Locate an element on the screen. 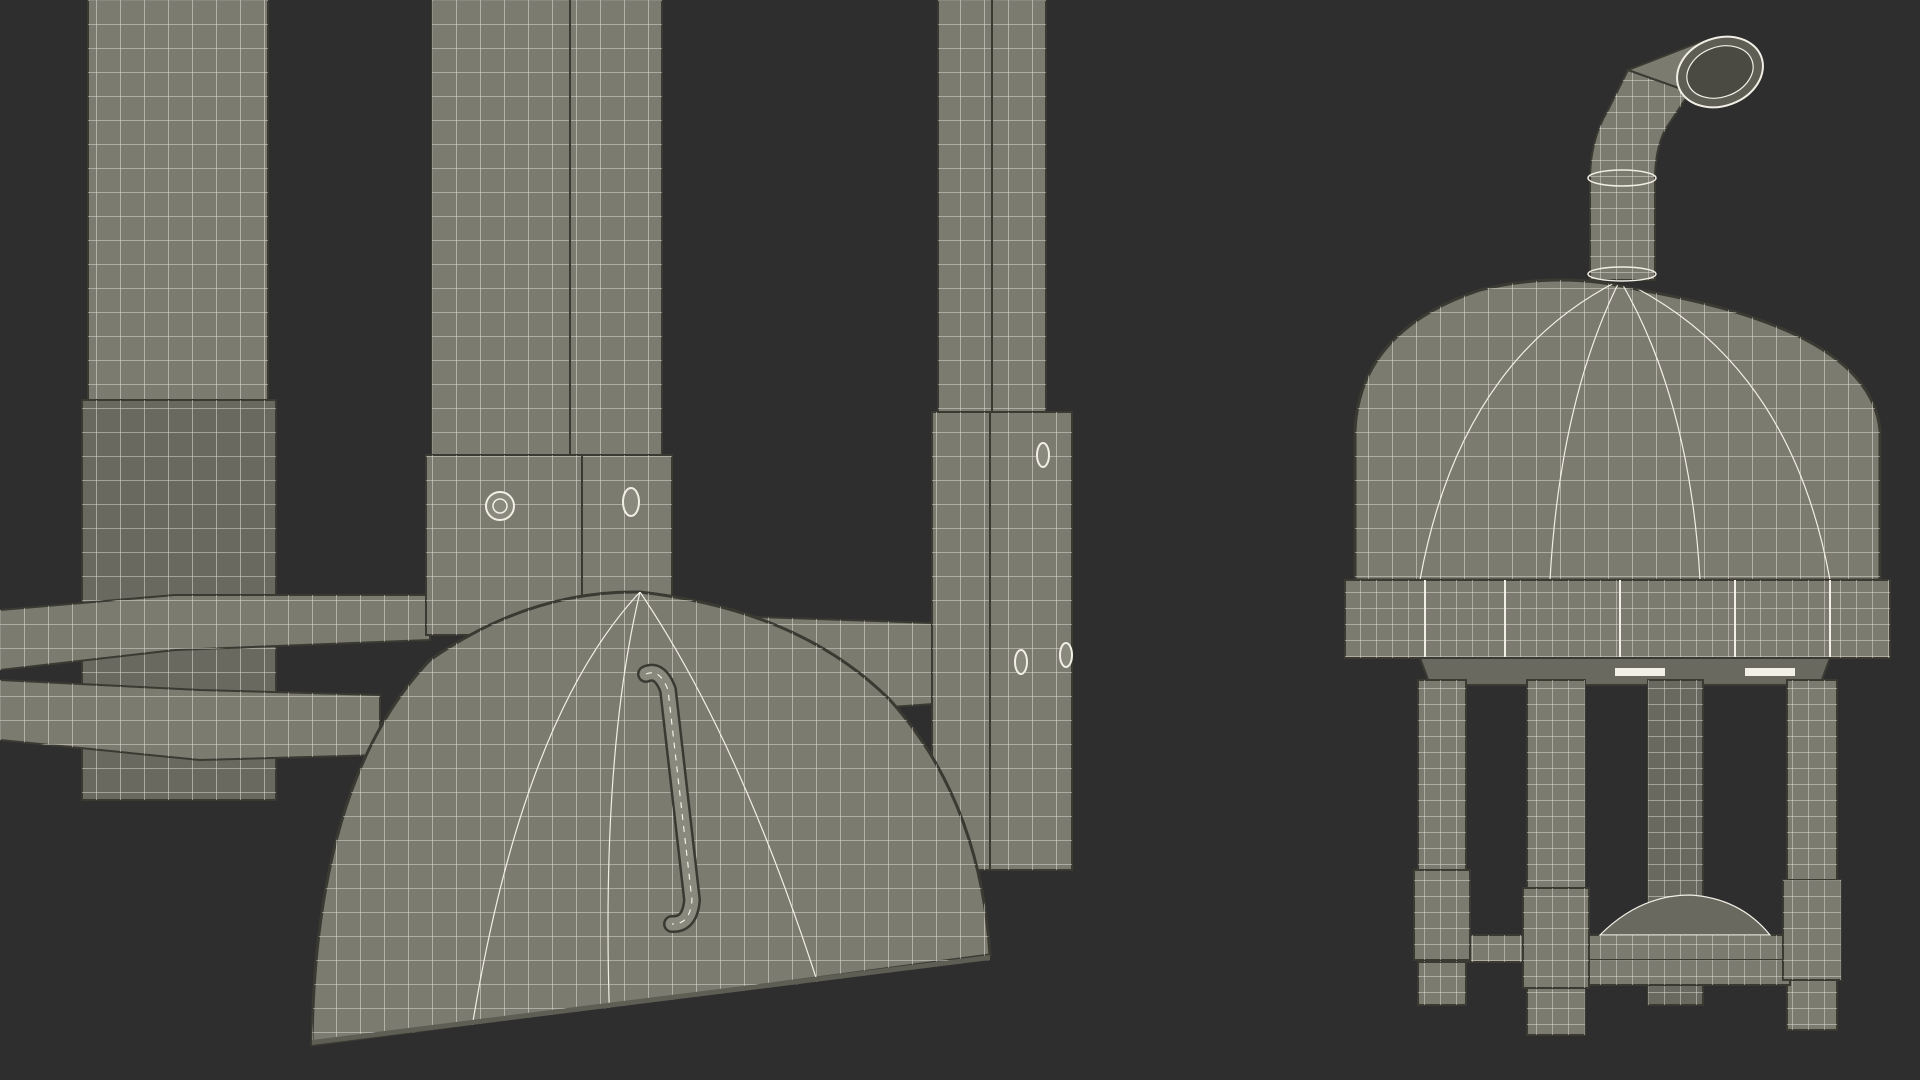 Image resolution: width=1920 pixels, height=1080 pixels. ring-underside is located at coordinates (1625, 671).